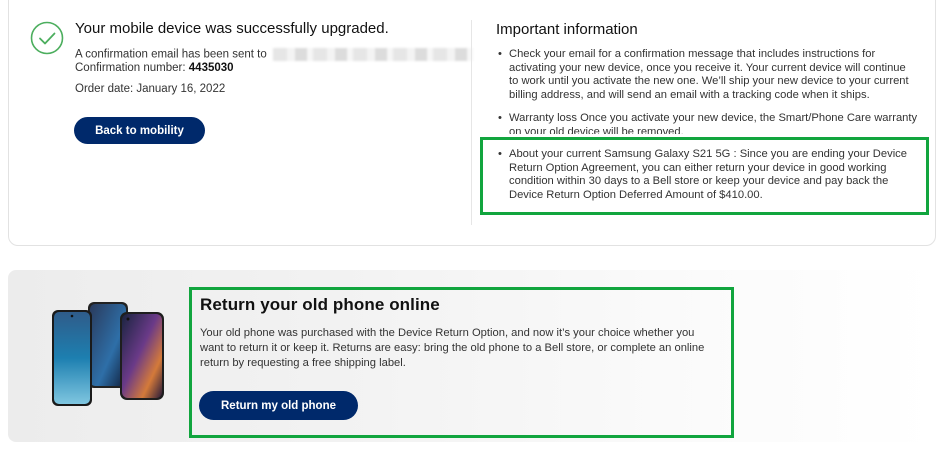  What do you see at coordinates (471, 122) in the screenshot?
I see `column-divider` at bounding box center [471, 122].